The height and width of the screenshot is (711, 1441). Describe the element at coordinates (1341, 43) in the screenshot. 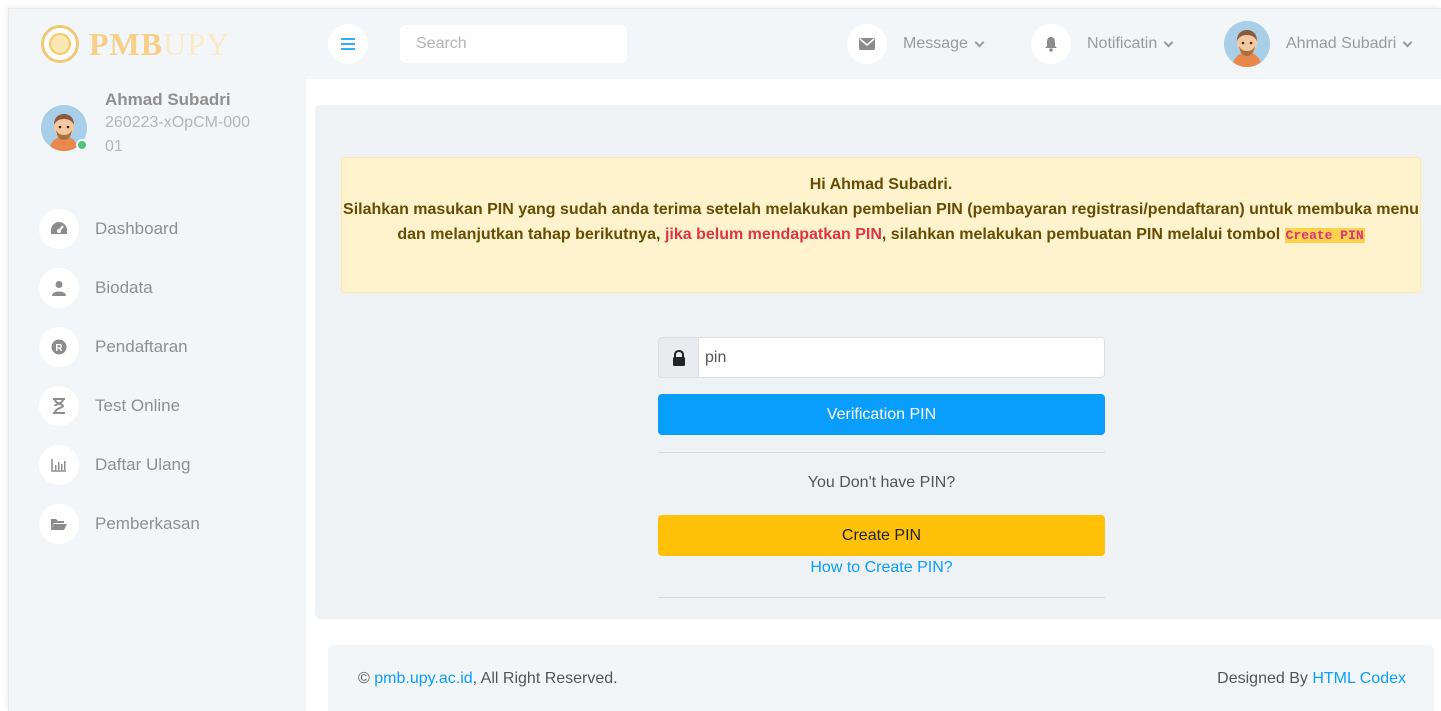

I see `user-name-label: Ahmad Subadri` at that location.